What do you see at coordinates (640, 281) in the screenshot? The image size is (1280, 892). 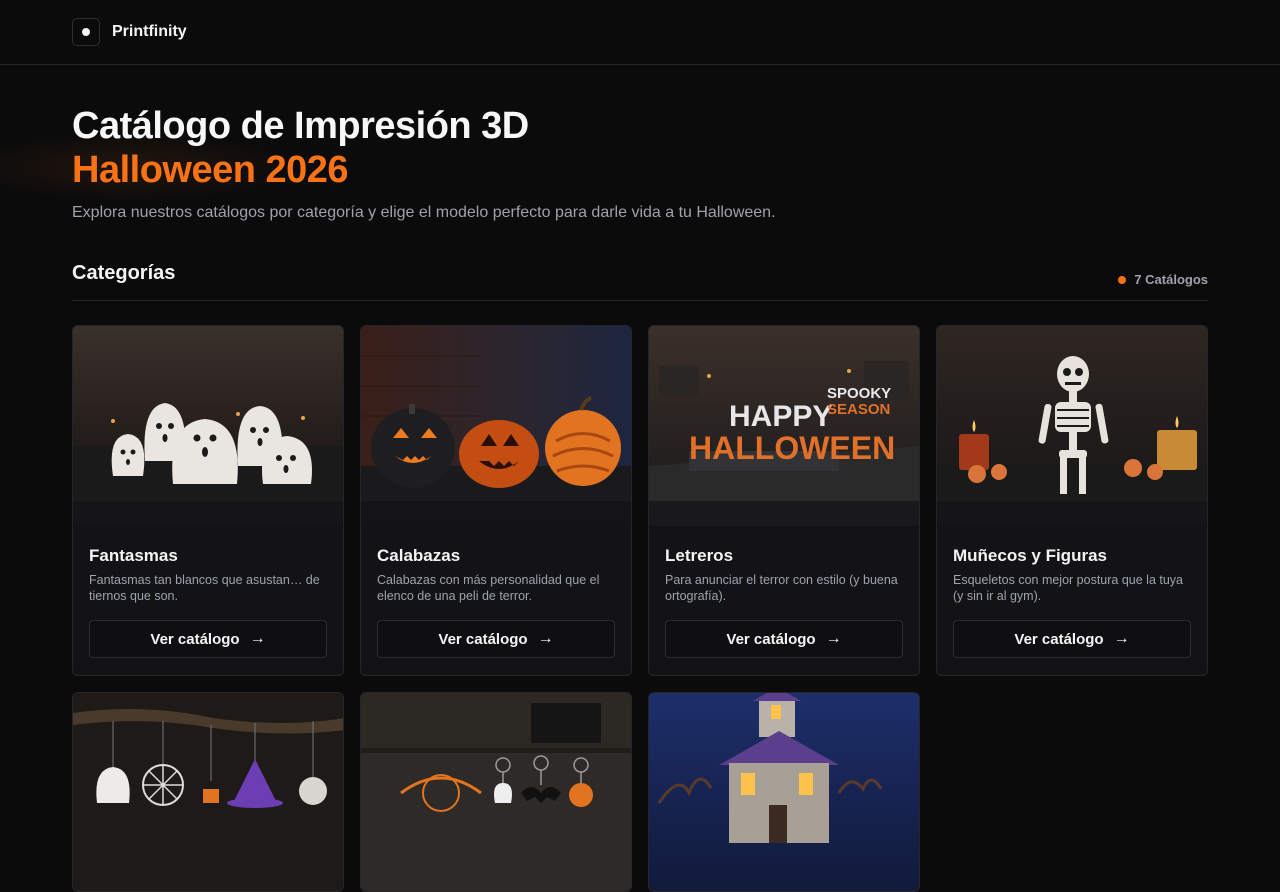 I see `categories-header: Categorías 7 Catálogos` at bounding box center [640, 281].